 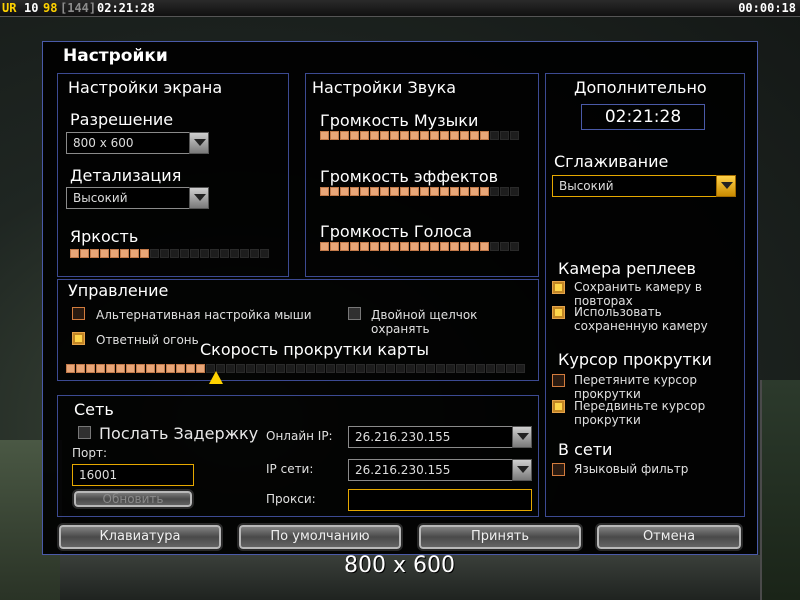 What do you see at coordinates (558, 312) in the screenshot?
I see `use-saved-camera-checkbox` at bounding box center [558, 312].